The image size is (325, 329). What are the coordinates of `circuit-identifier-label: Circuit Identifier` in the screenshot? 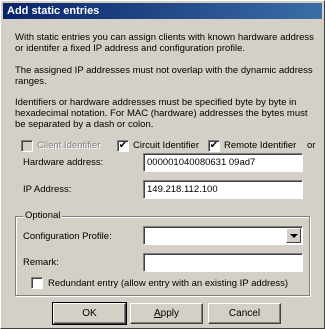 It's located at (166, 145).